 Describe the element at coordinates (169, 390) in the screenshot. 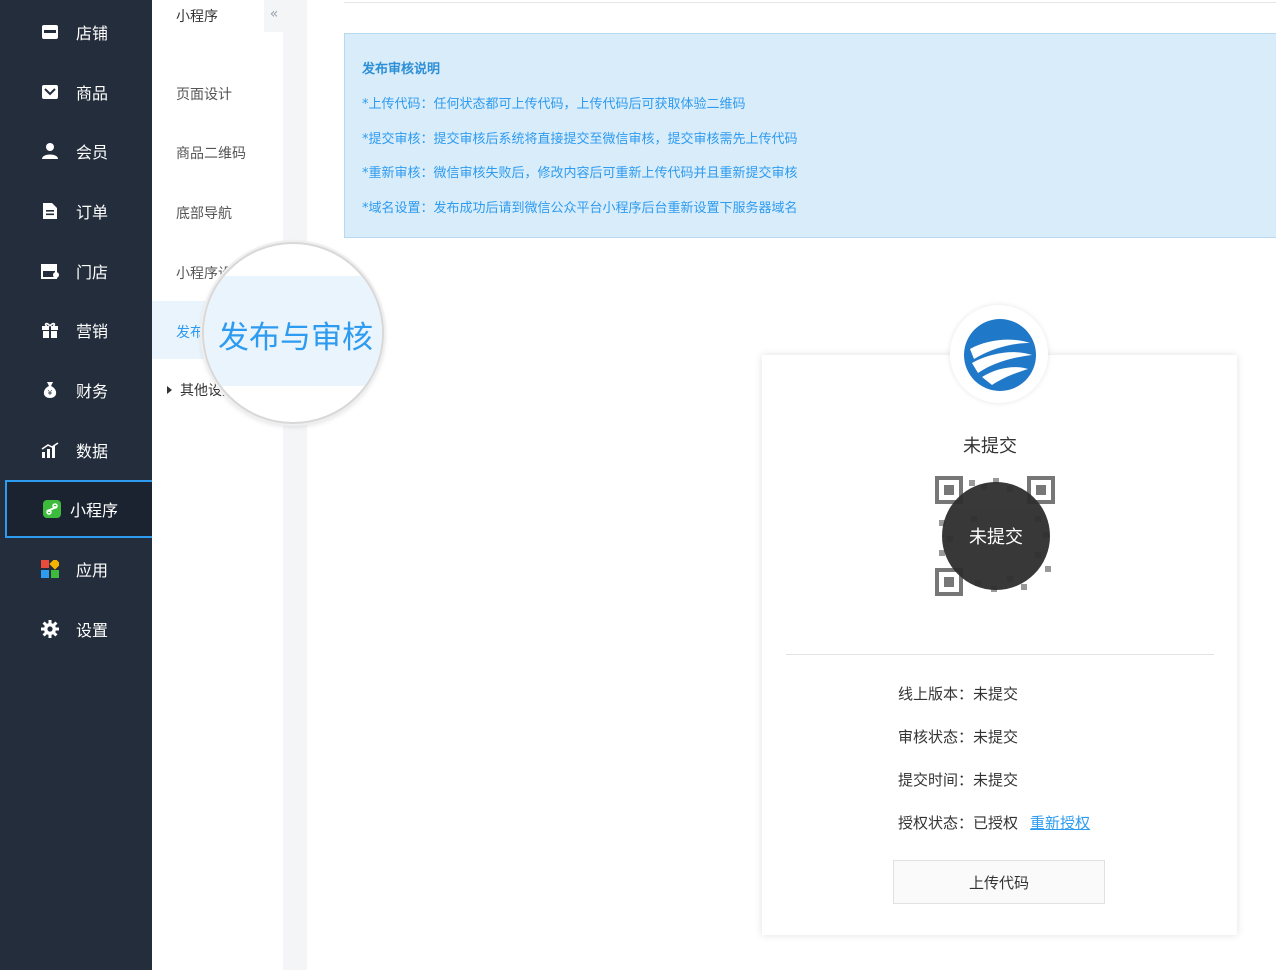

I see `caret-right-icon` at that location.